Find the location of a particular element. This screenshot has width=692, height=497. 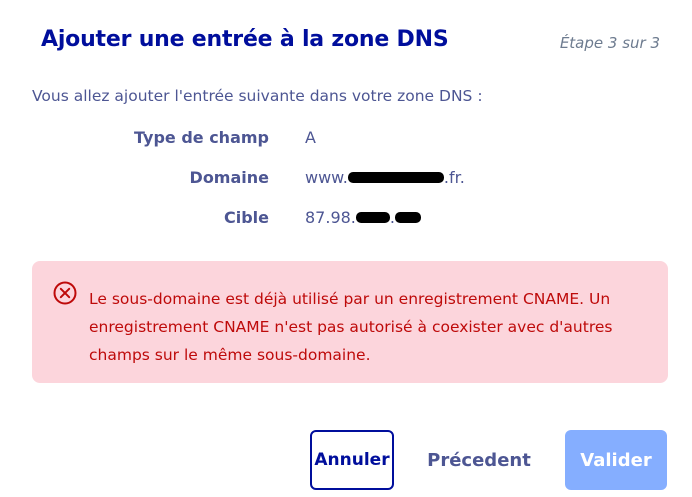

field-label-type: Type de champ is located at coordinates (201, 137).